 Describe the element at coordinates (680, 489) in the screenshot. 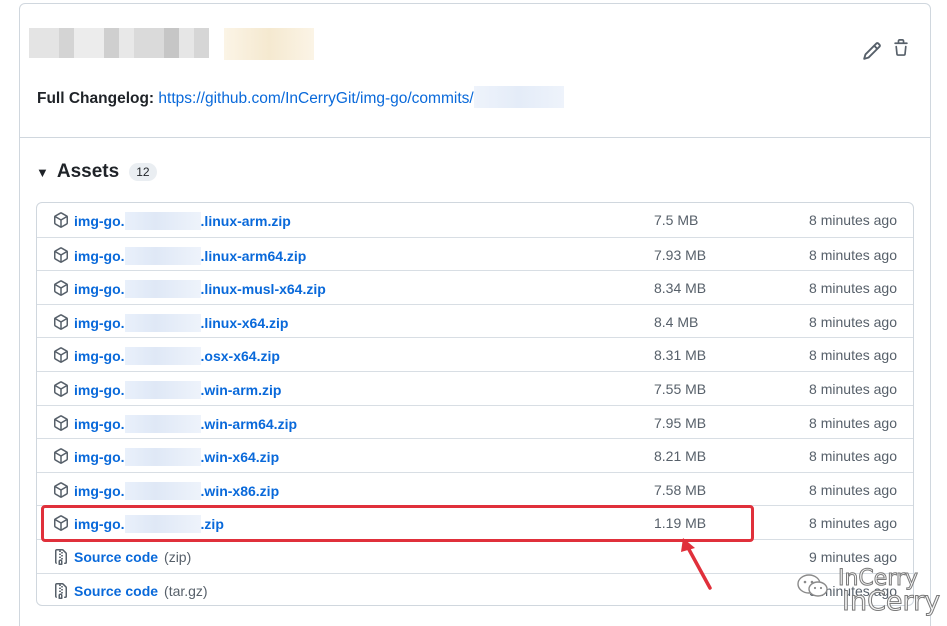

I see `asset-size: 7.58 MB` at that location.